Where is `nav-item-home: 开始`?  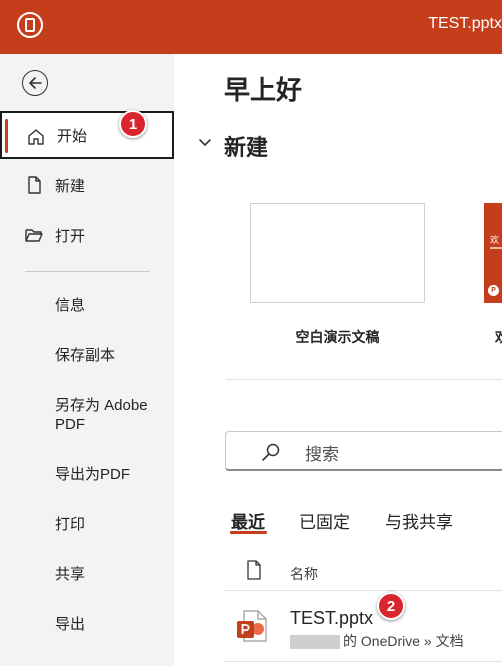
nav-item-home: 开始 is located at coordinates (87, 135).